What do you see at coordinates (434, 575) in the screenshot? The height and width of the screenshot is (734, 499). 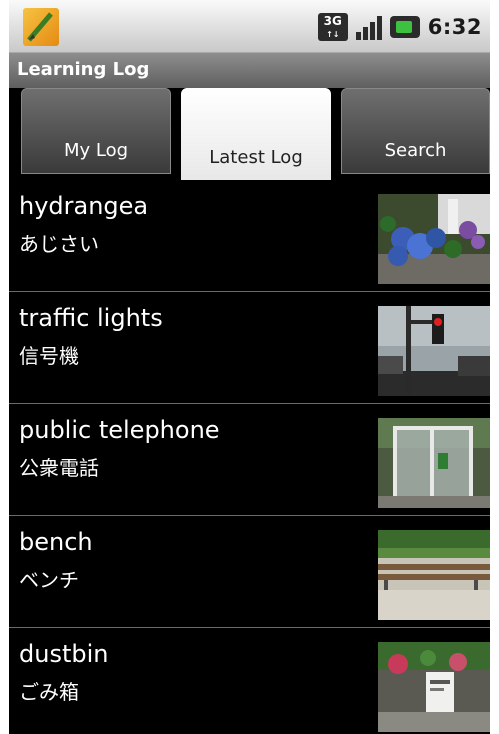 I see `bench-photo-icon` at bounding box center [434, 575].